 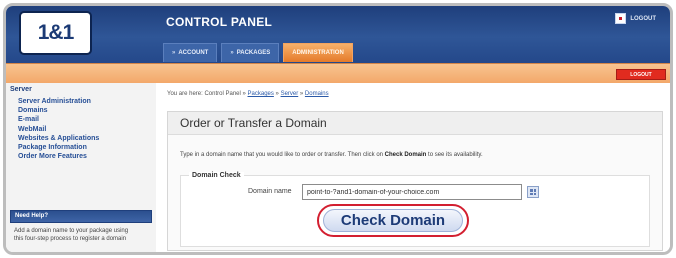 I want to click on tab-packages: » PACKAGES, so click(x=250, y=52).